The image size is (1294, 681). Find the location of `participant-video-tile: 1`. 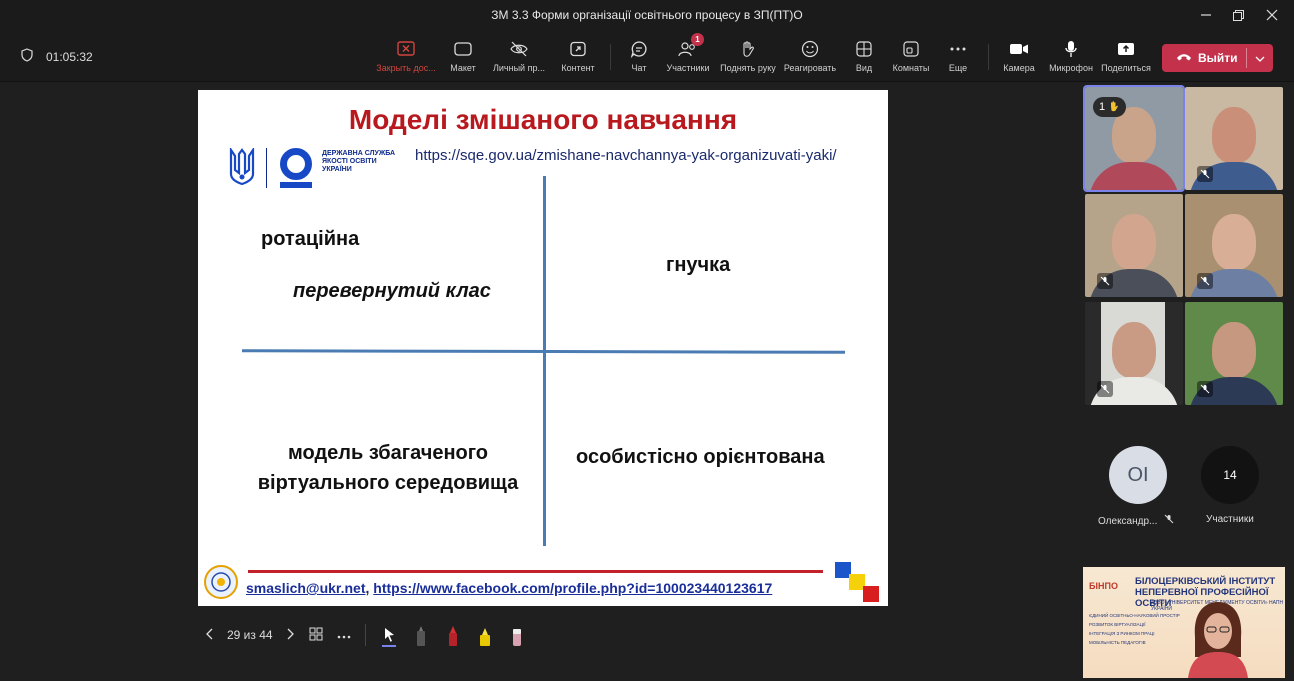

participant-video-tile: 1 is located at coordinates (1134, 138).